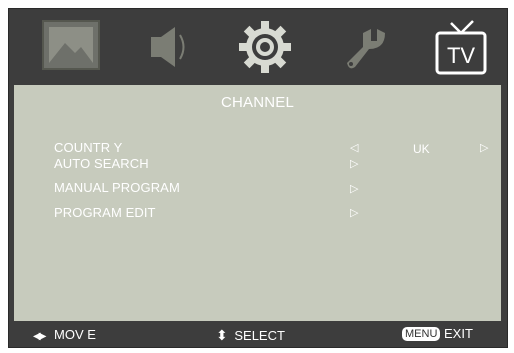  Describe the element at coordinates (257, 102) in the screenshot. I see `menu-title: CHANNEL` at that location.